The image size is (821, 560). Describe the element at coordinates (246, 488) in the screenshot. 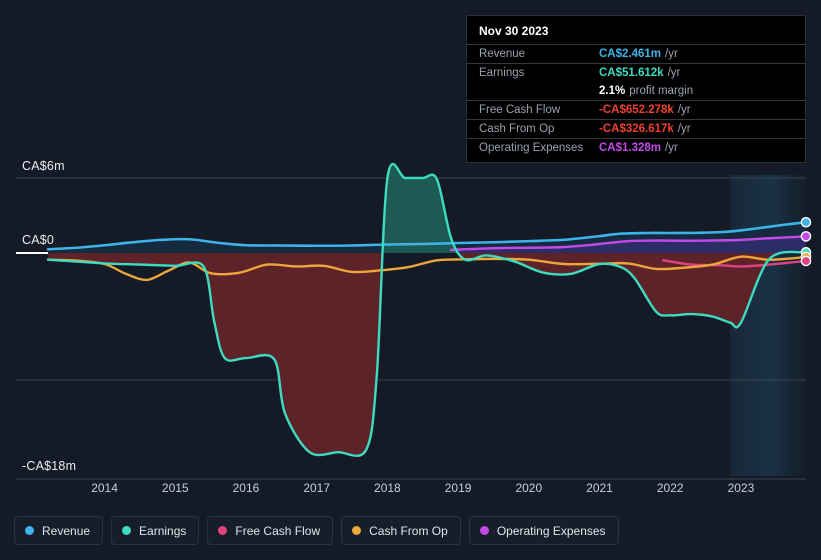

I see `x-axis-tick-2016: 2016` at that location.